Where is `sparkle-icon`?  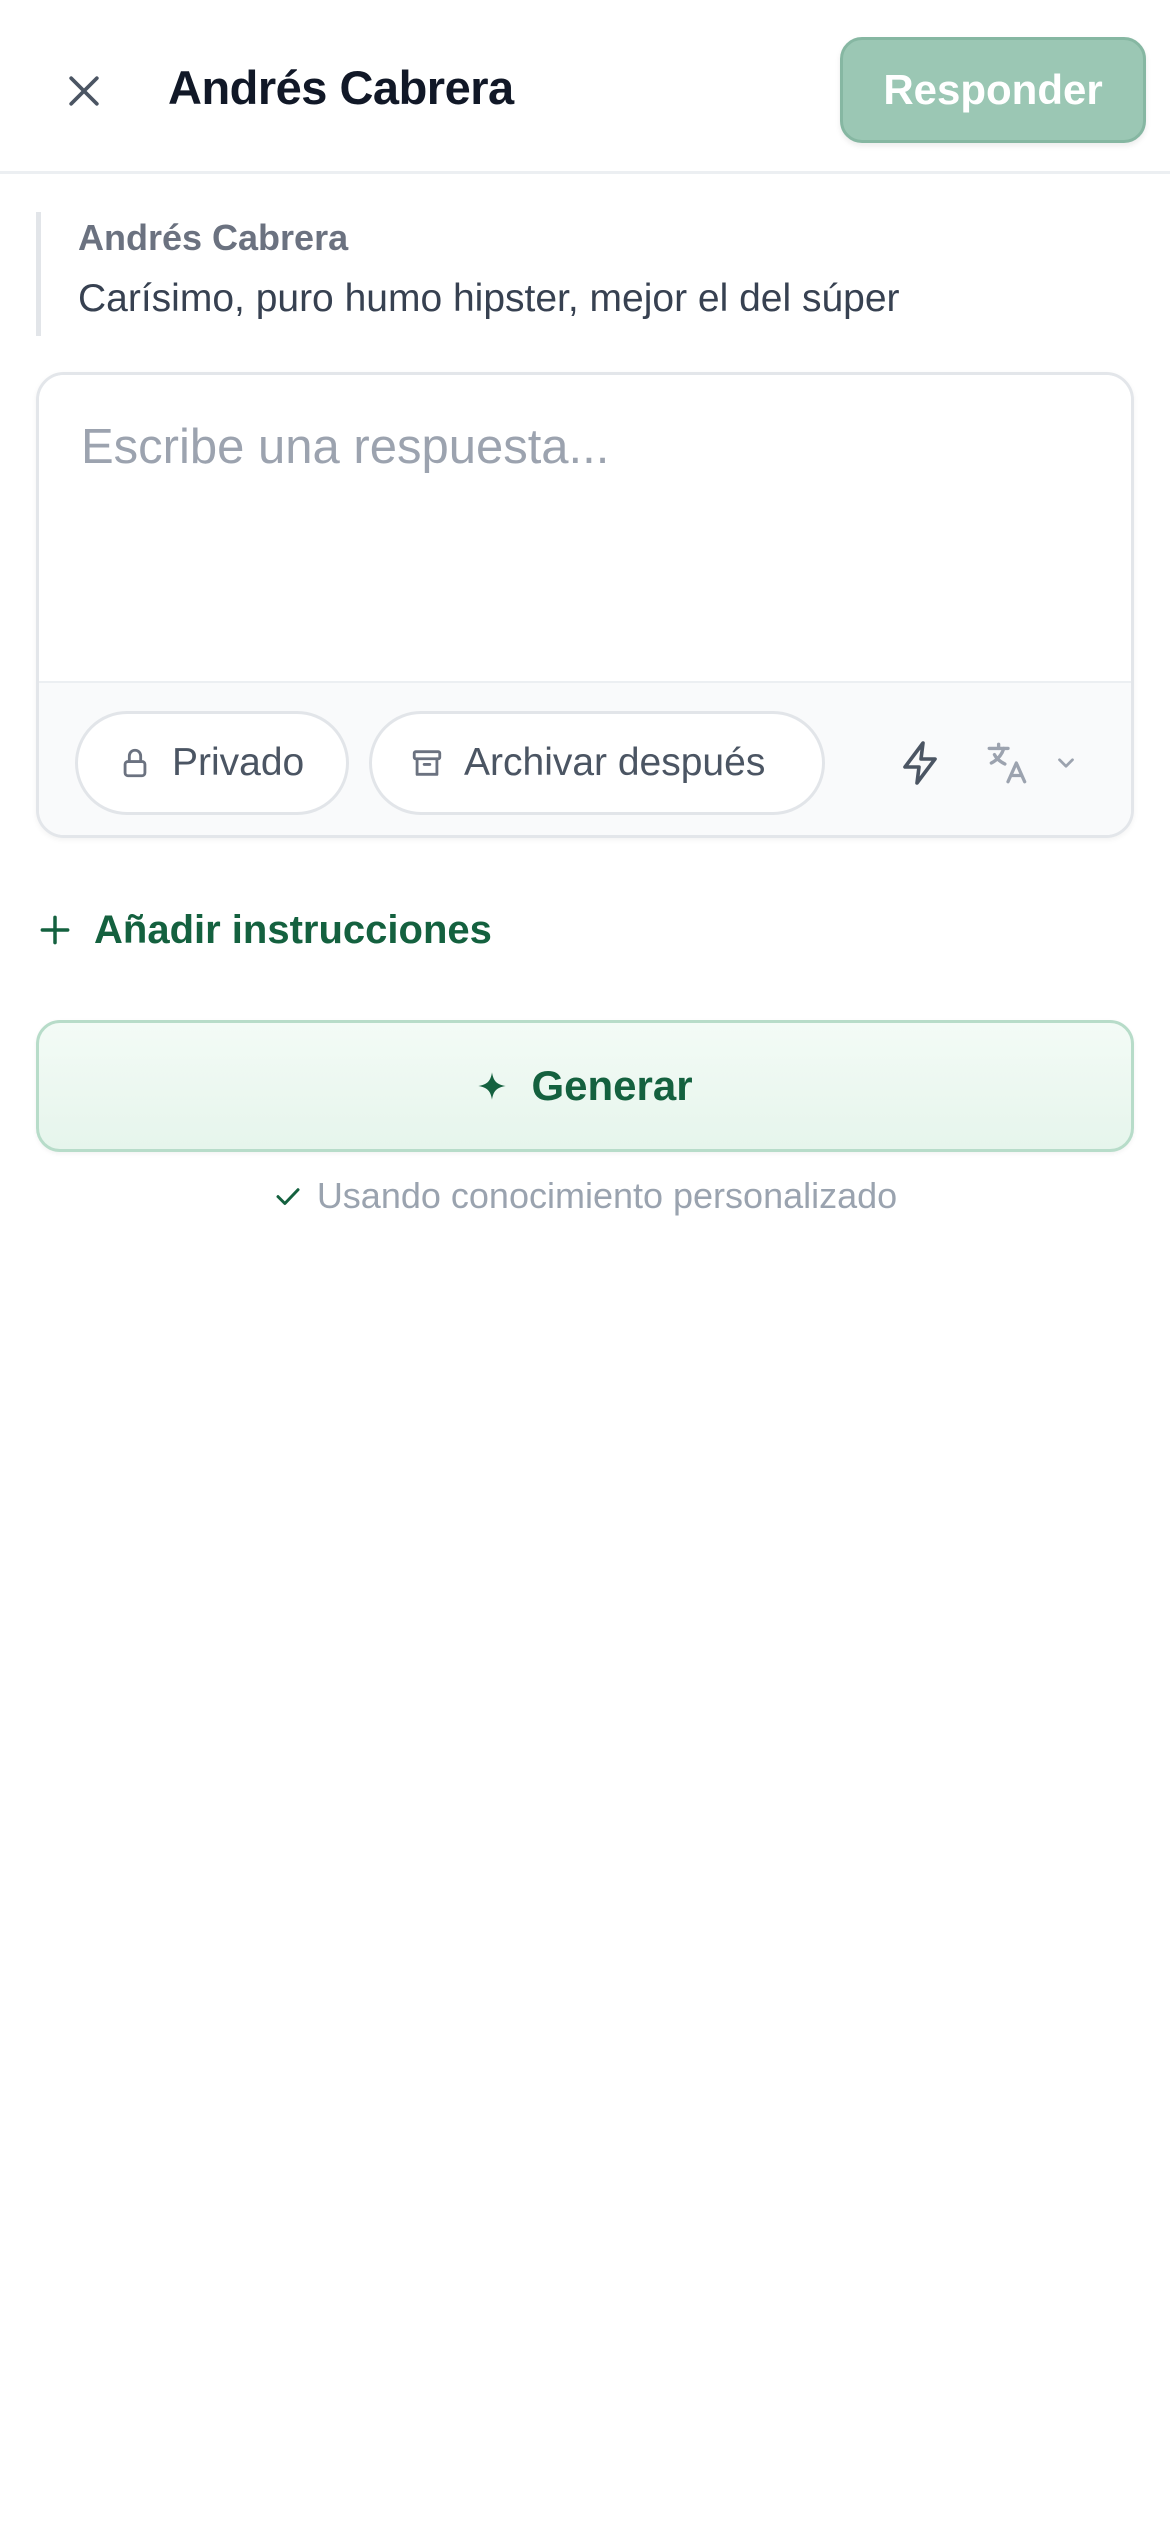
sparkle-icon is located at coordinates (492, 1086).